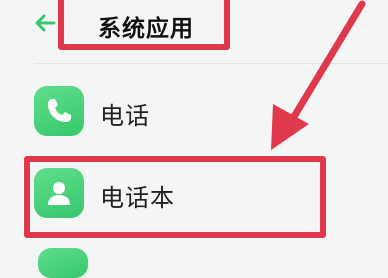 This screenshot has height=278, width=388. Describe the element at coordinates (144, 25) in the screenshot. I see `title-highlight-box` at that location.